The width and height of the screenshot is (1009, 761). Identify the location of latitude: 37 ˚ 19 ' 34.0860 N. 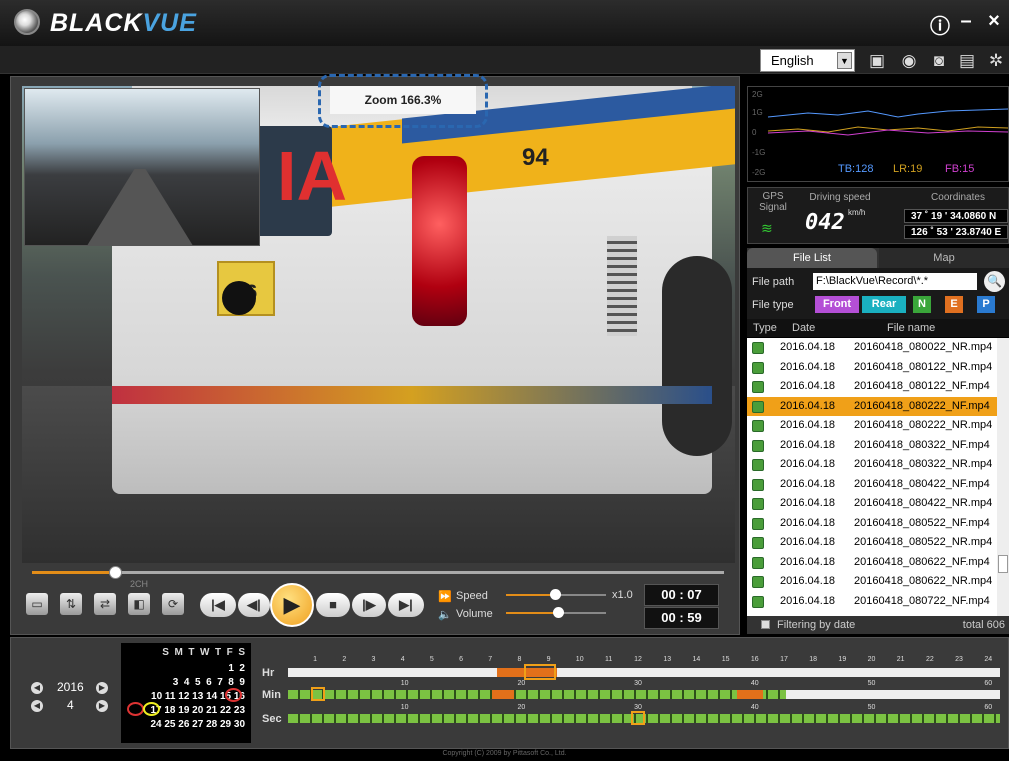
(956, 216).